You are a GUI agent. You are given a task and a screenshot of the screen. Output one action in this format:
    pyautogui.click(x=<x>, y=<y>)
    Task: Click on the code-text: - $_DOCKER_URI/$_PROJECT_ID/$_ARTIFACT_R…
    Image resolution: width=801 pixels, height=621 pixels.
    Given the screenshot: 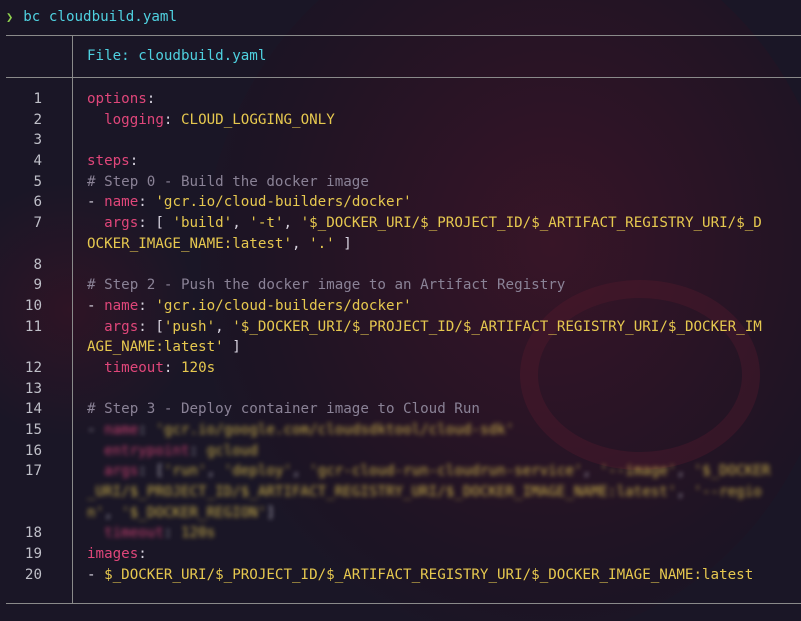 What is the action you would take?
    pyautogui.click(x=420, y=575)
    